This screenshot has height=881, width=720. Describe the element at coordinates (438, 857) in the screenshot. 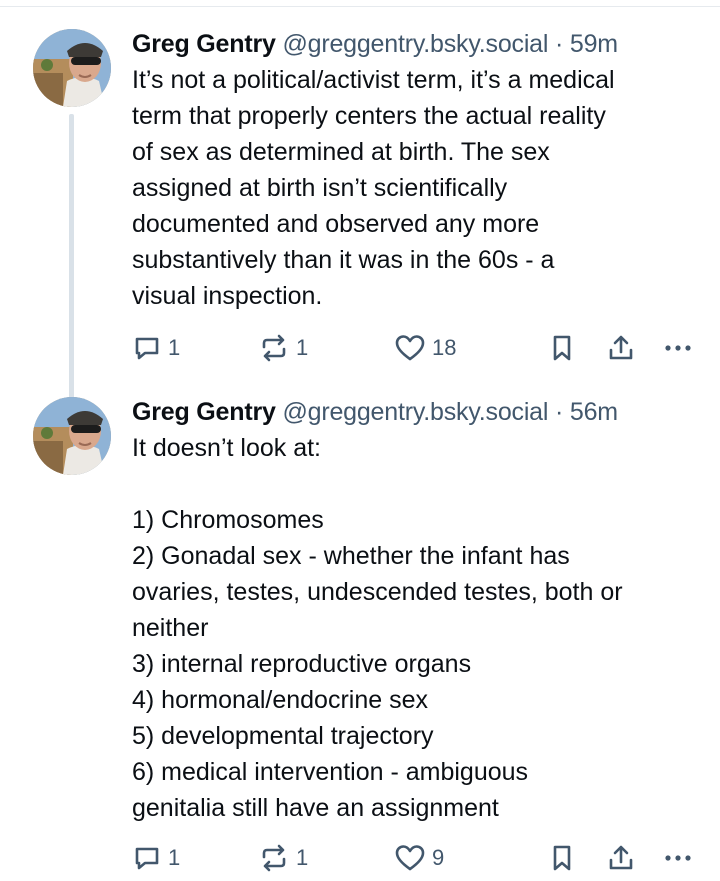

I see `like-count: 9` at that location.